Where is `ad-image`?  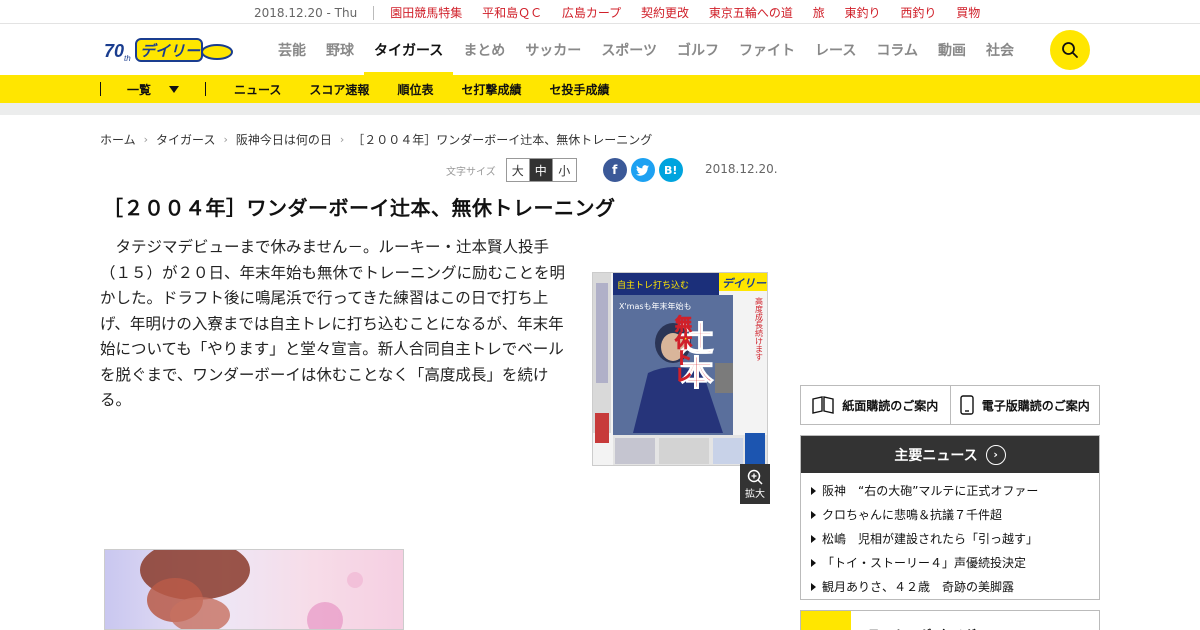 ad-image is located at coordinates (254, 589).